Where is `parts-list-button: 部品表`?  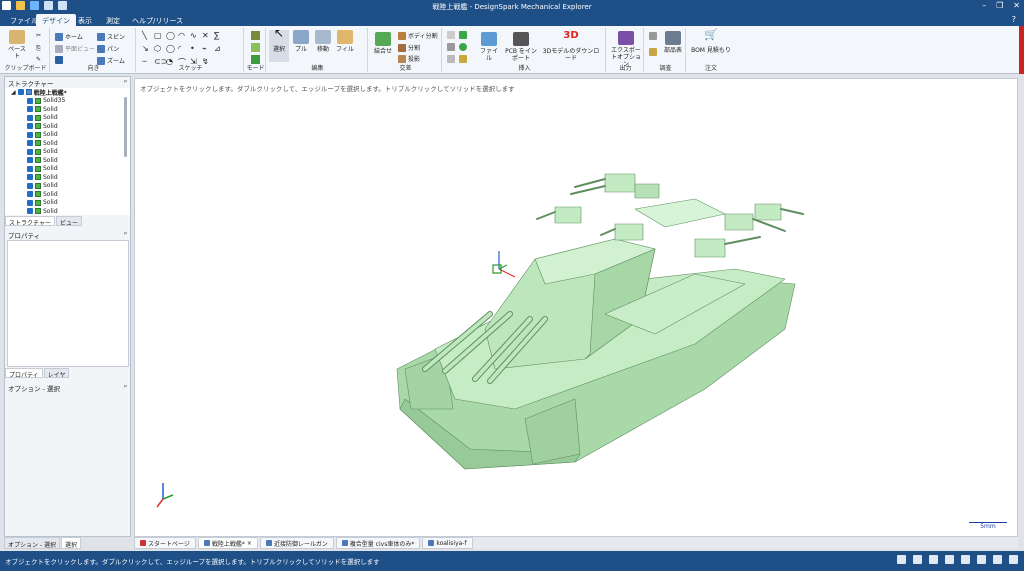 parts-list-button: 部品表 is located at coordinates (673, 42).